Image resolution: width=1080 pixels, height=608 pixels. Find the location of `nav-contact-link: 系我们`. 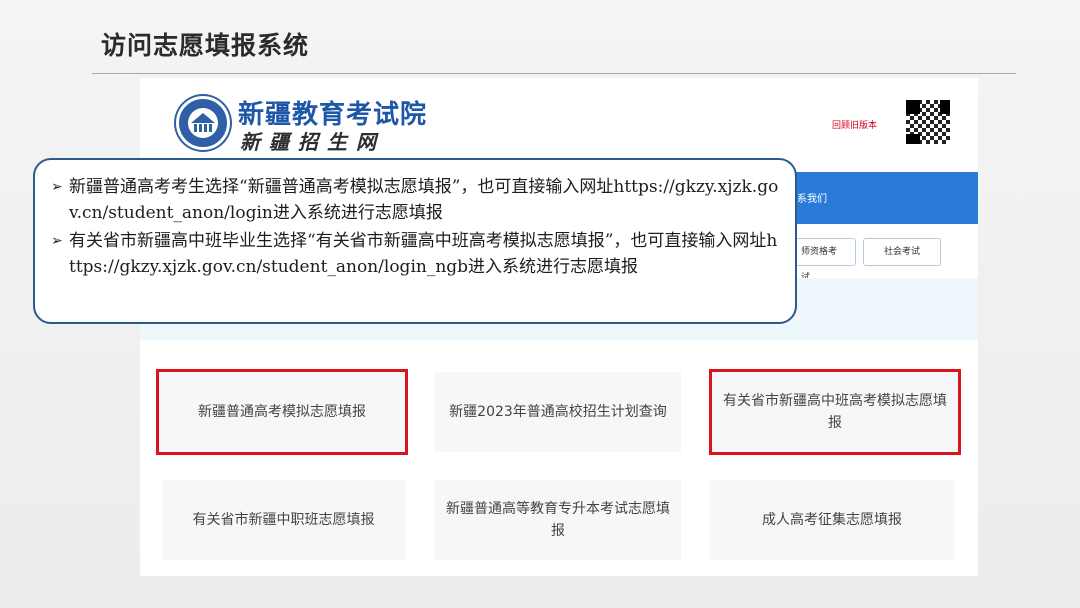

nav-contact-link: 系我们 is located at coordinates (812, 197).